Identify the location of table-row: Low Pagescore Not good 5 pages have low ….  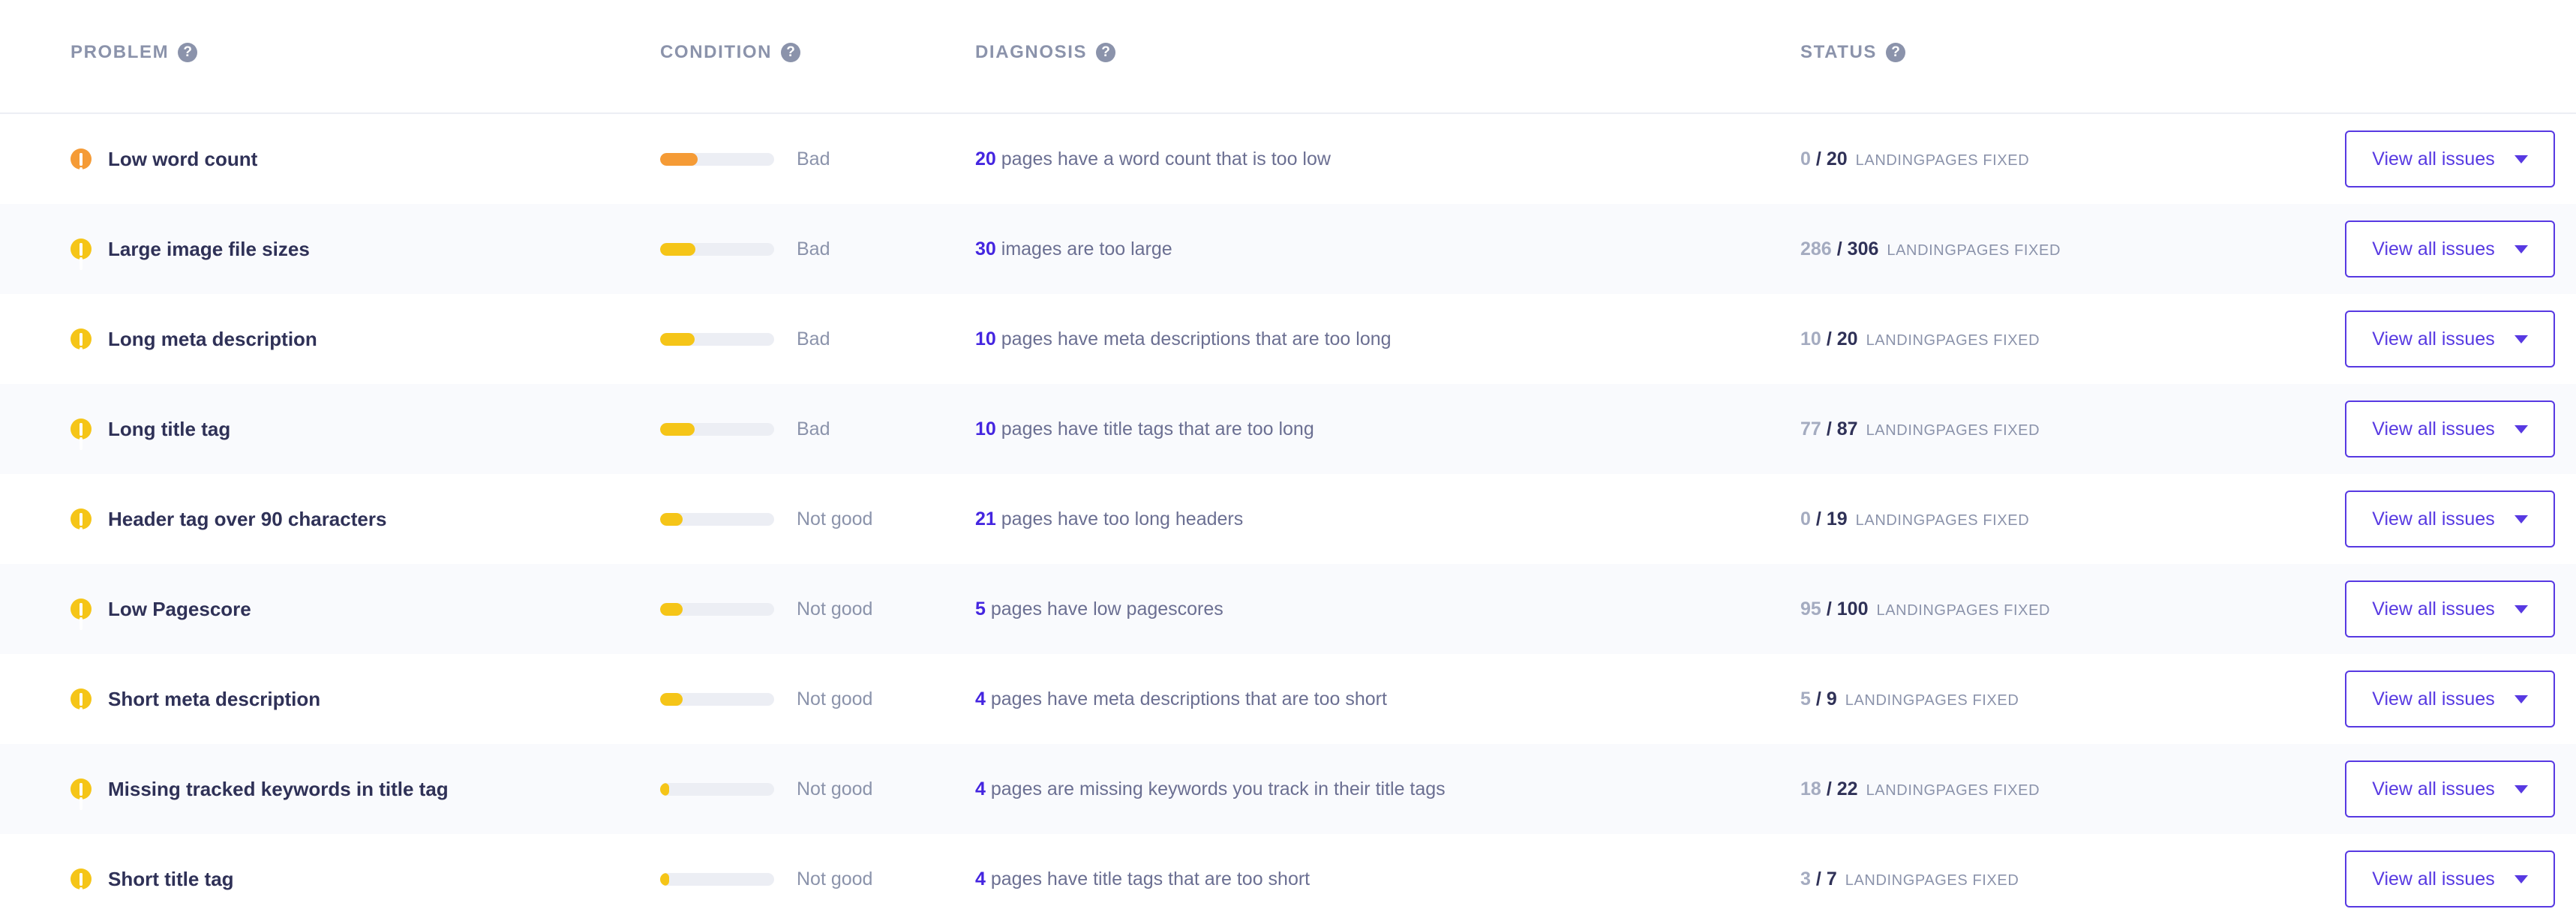
(1288, 609).